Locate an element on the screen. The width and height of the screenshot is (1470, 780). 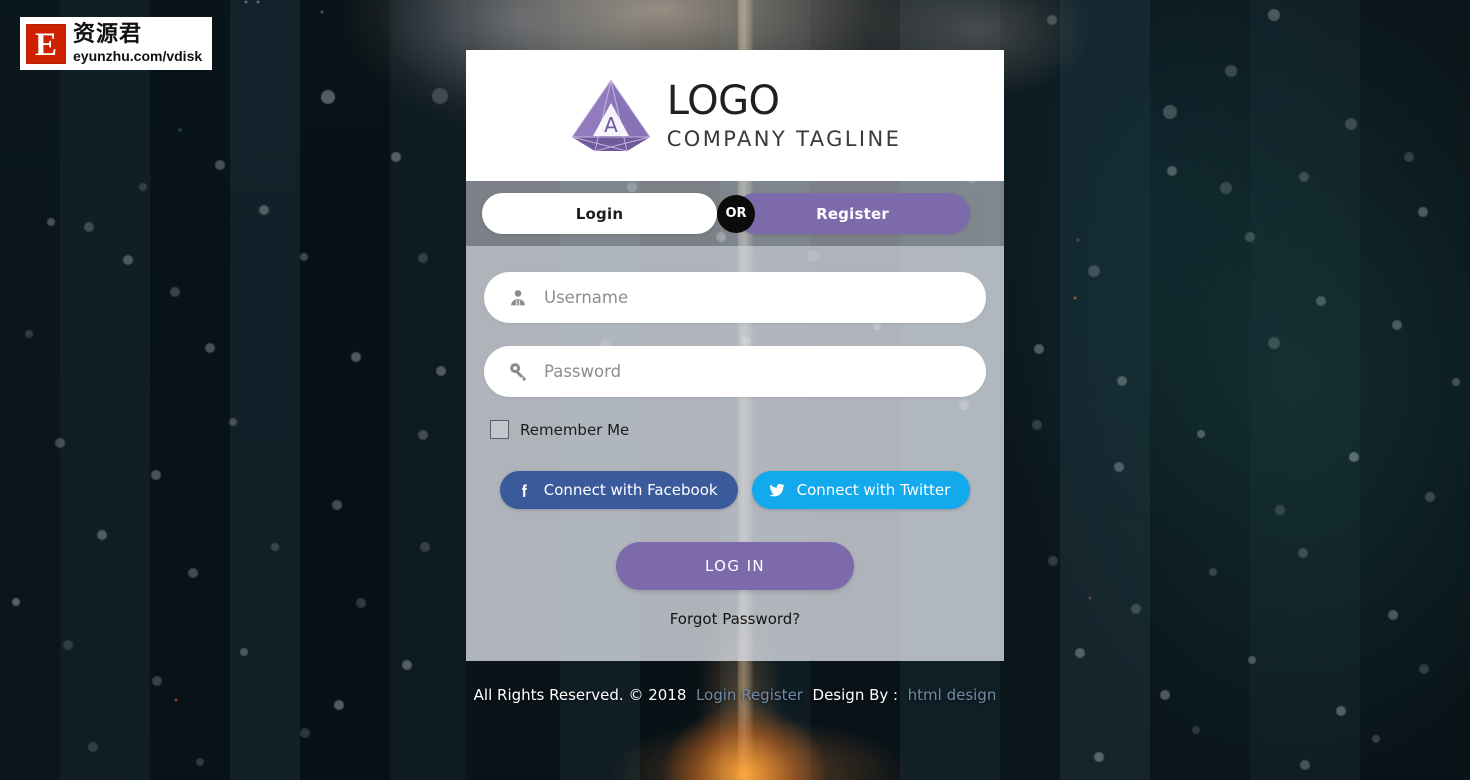
footer-html-design-link: html design is located at coordinates (952, 695).